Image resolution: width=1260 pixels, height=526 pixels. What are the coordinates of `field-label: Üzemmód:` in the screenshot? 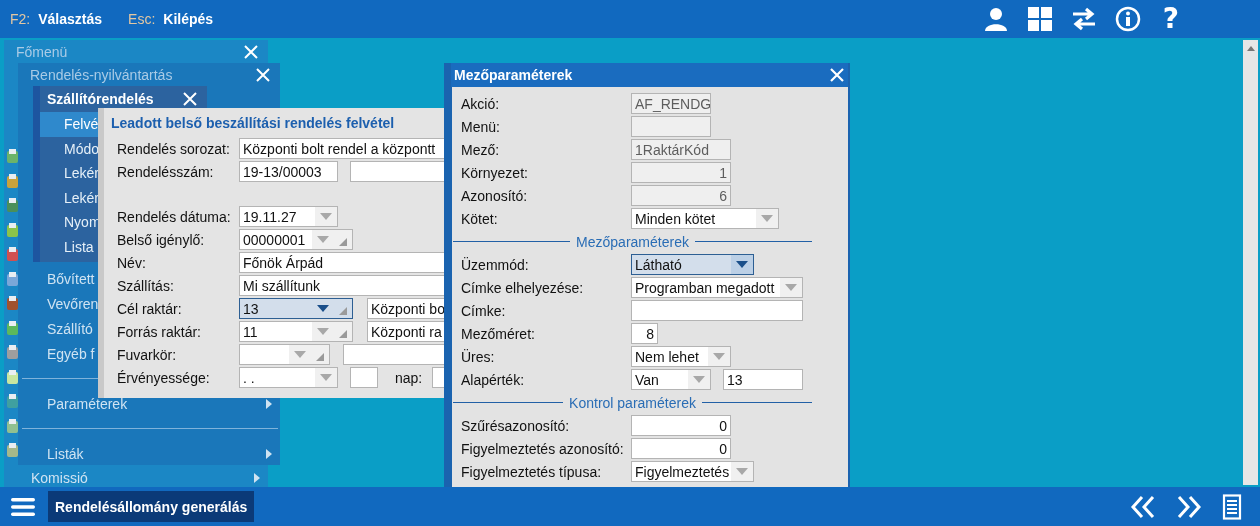 It's located at (495, 264).